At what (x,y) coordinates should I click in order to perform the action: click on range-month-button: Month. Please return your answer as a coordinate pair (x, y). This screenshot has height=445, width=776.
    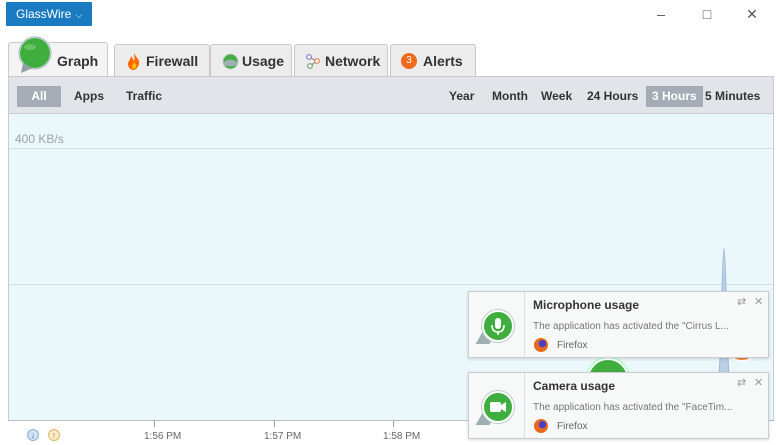
    Looking at the image, I should click on (510, 96).